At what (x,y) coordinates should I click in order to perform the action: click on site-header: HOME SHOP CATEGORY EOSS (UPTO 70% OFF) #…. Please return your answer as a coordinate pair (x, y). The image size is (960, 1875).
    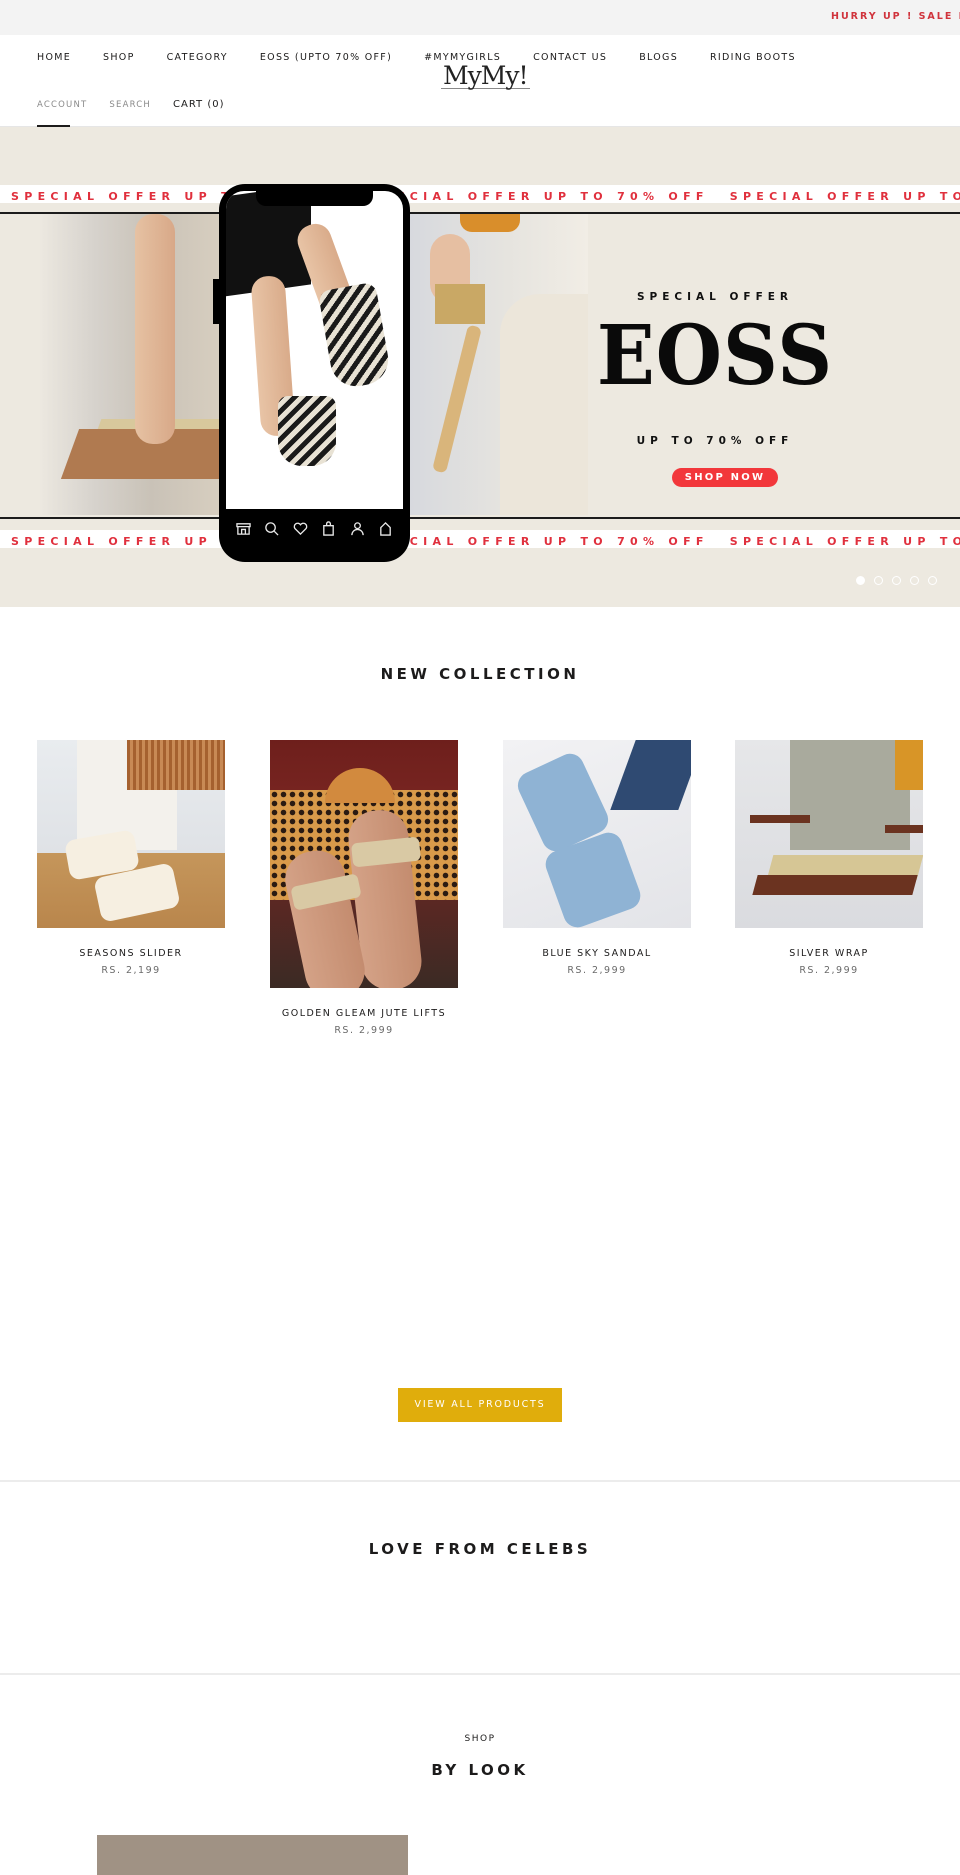
    Looking at the image, I should click on (480, 81).